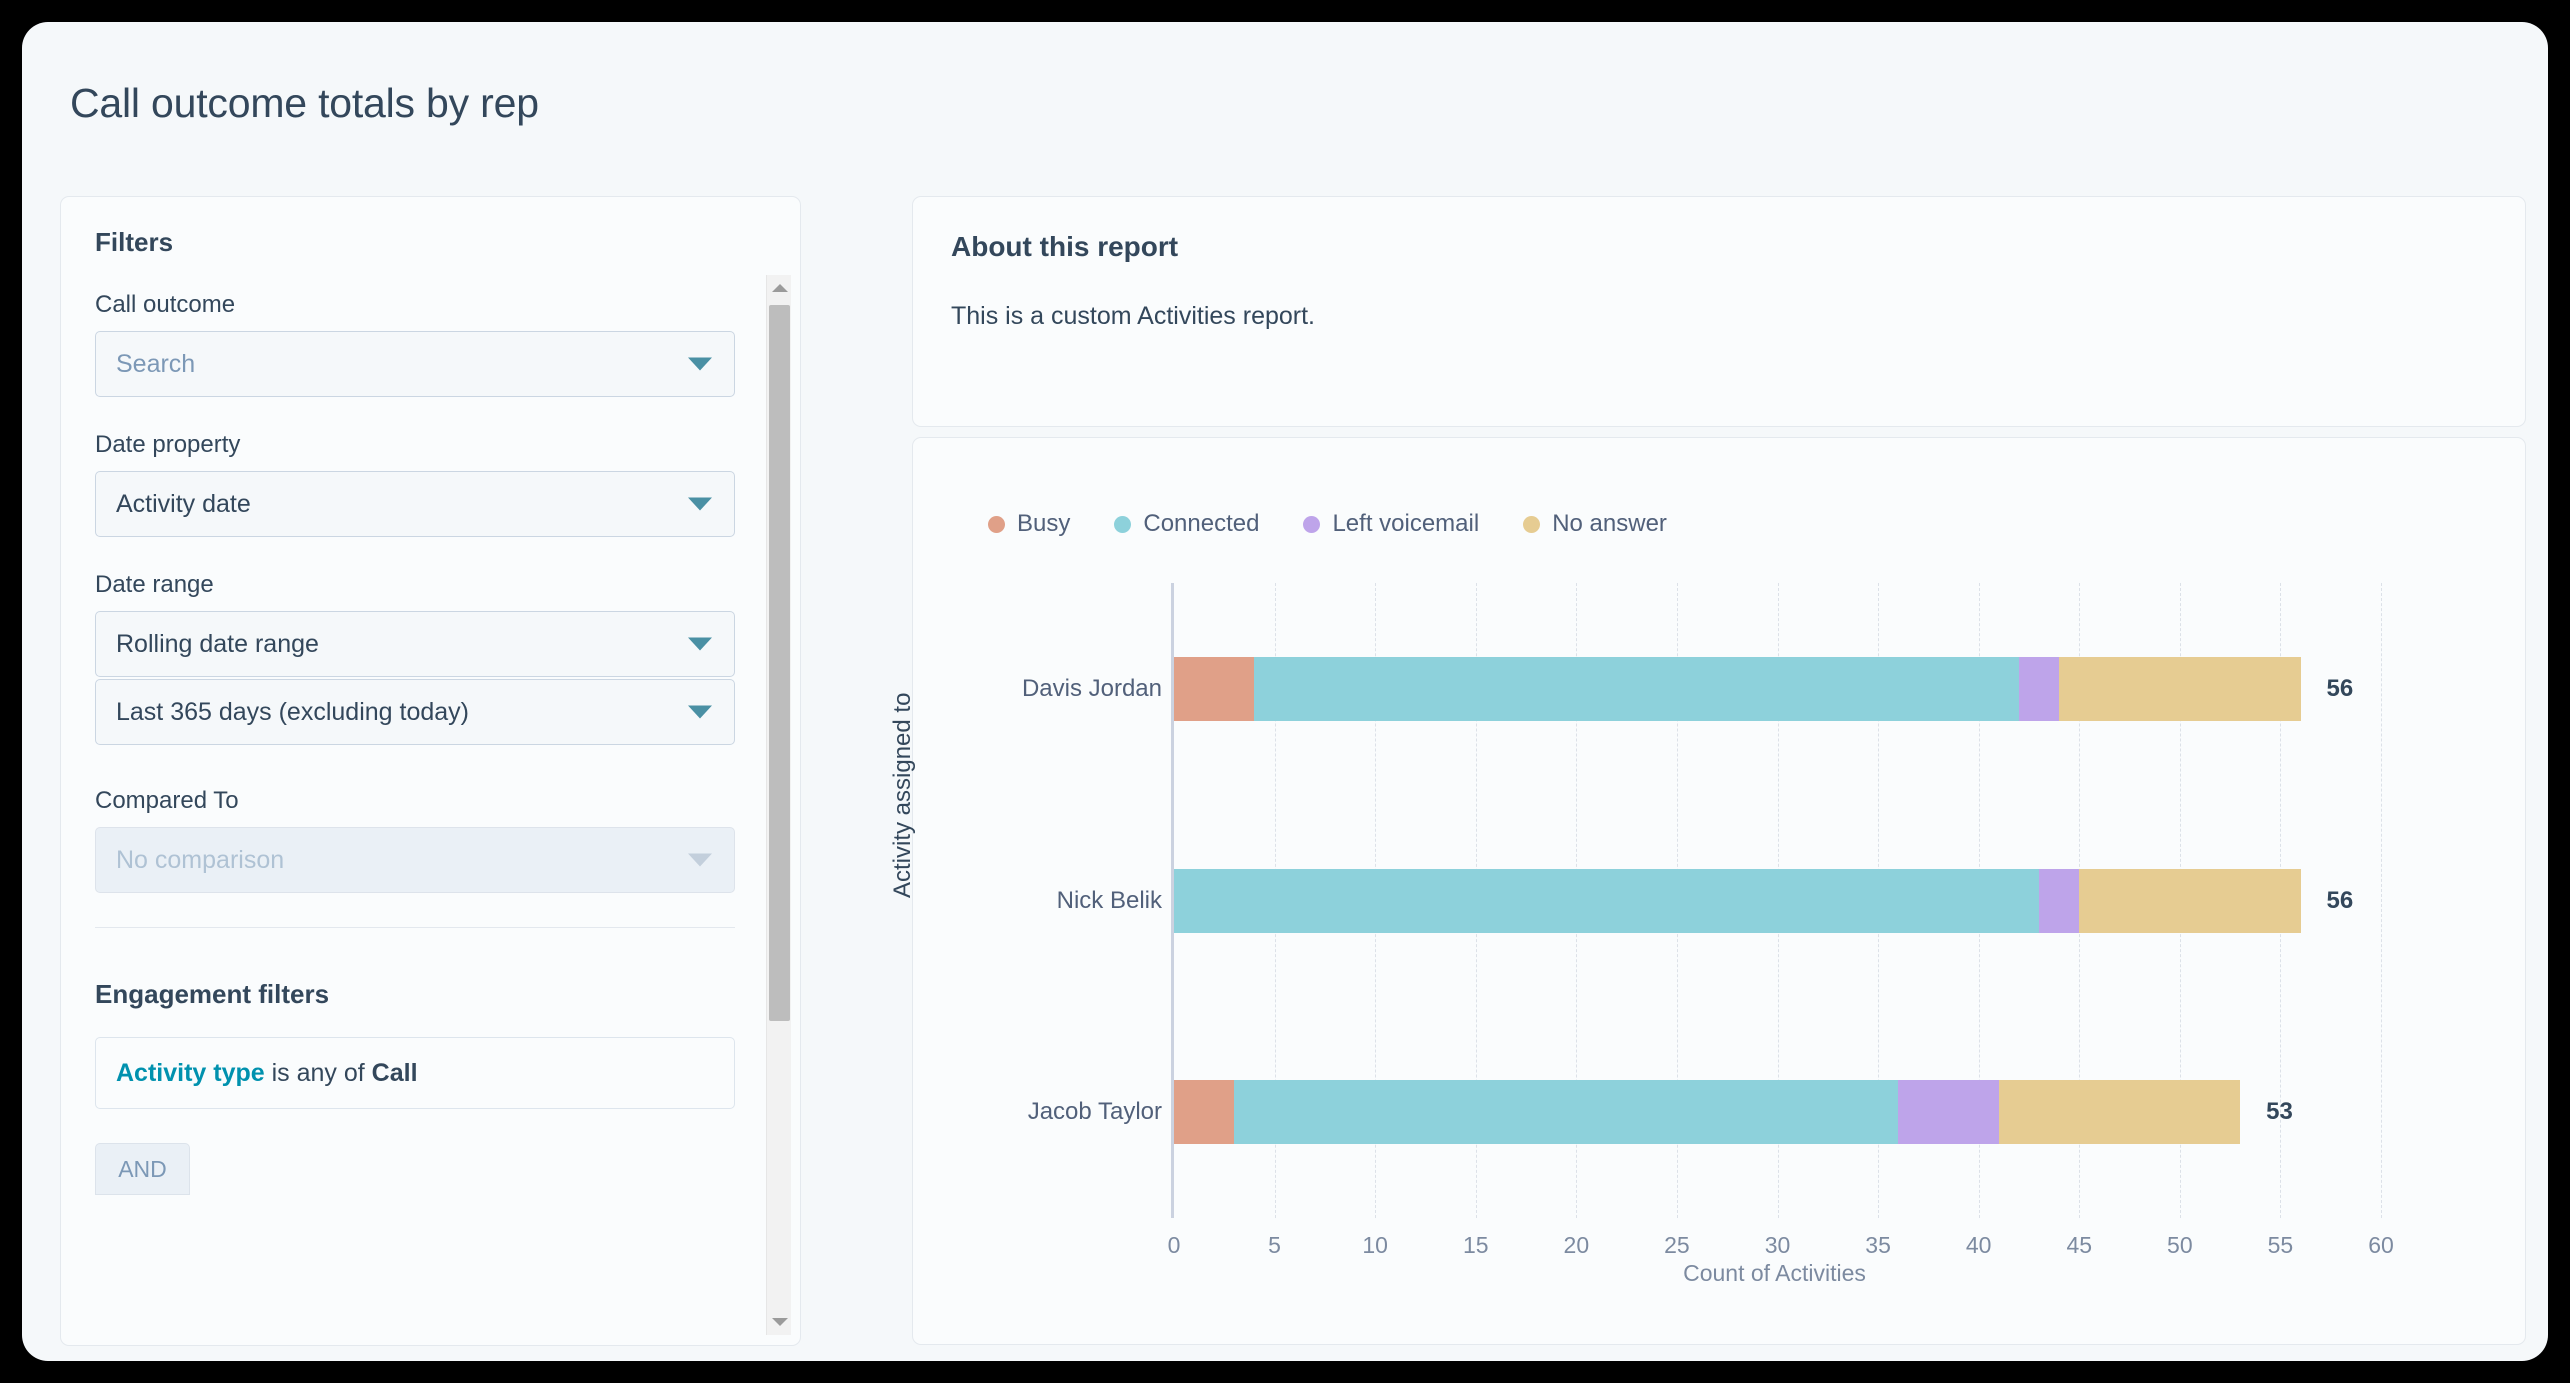 Image resolution: width=2570 pixels, height=1383 pixels. What do you see at coordinates (304, 103) in the screenshot?
I see `page-title: Call outcome totals by rep` at bounding box center [304, 103].